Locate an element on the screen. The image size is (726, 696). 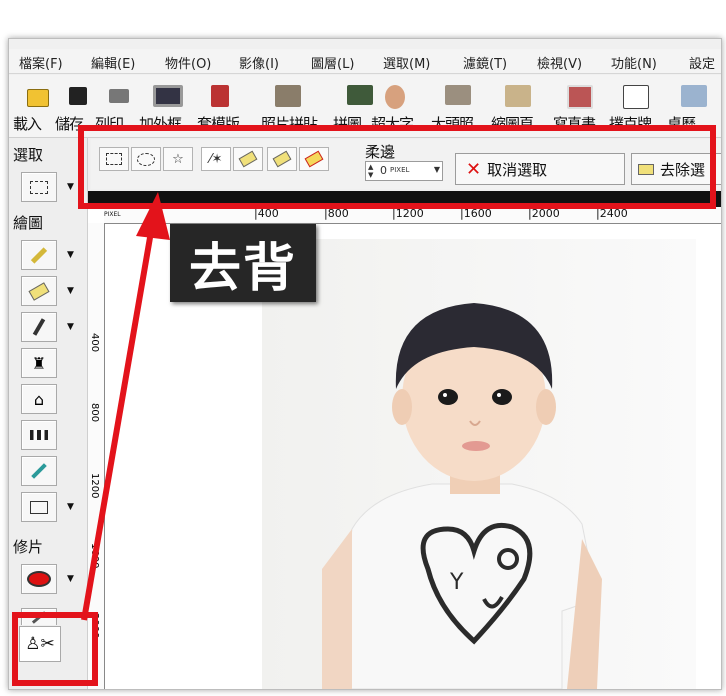
annotation-arrow is located at coordinates (125, 406).